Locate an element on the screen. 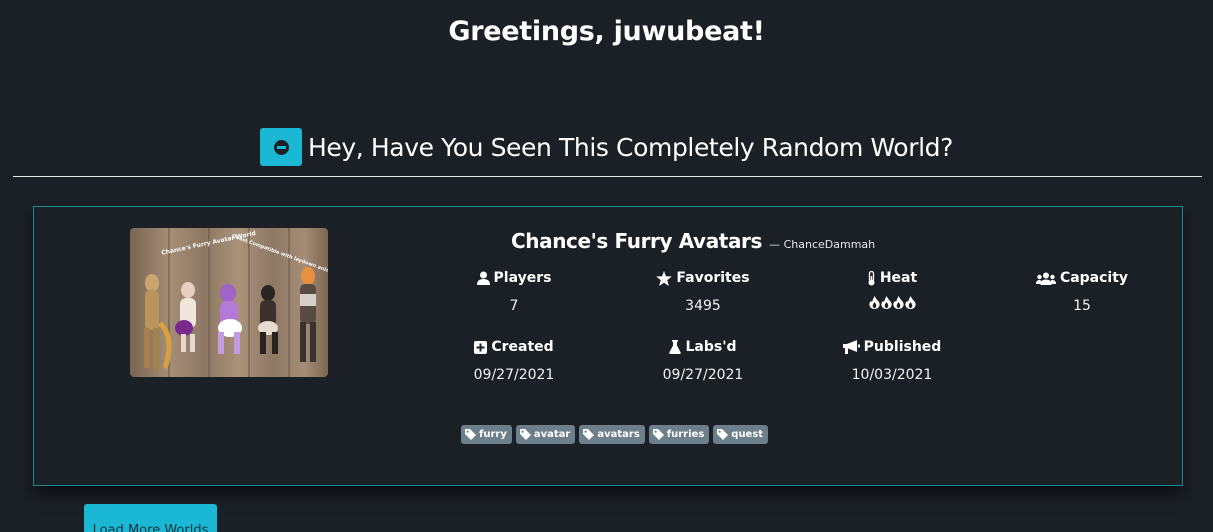 This screenshot has width=1213, height=532. stat-heat-label: Heat is located at coordinates (898, 278).